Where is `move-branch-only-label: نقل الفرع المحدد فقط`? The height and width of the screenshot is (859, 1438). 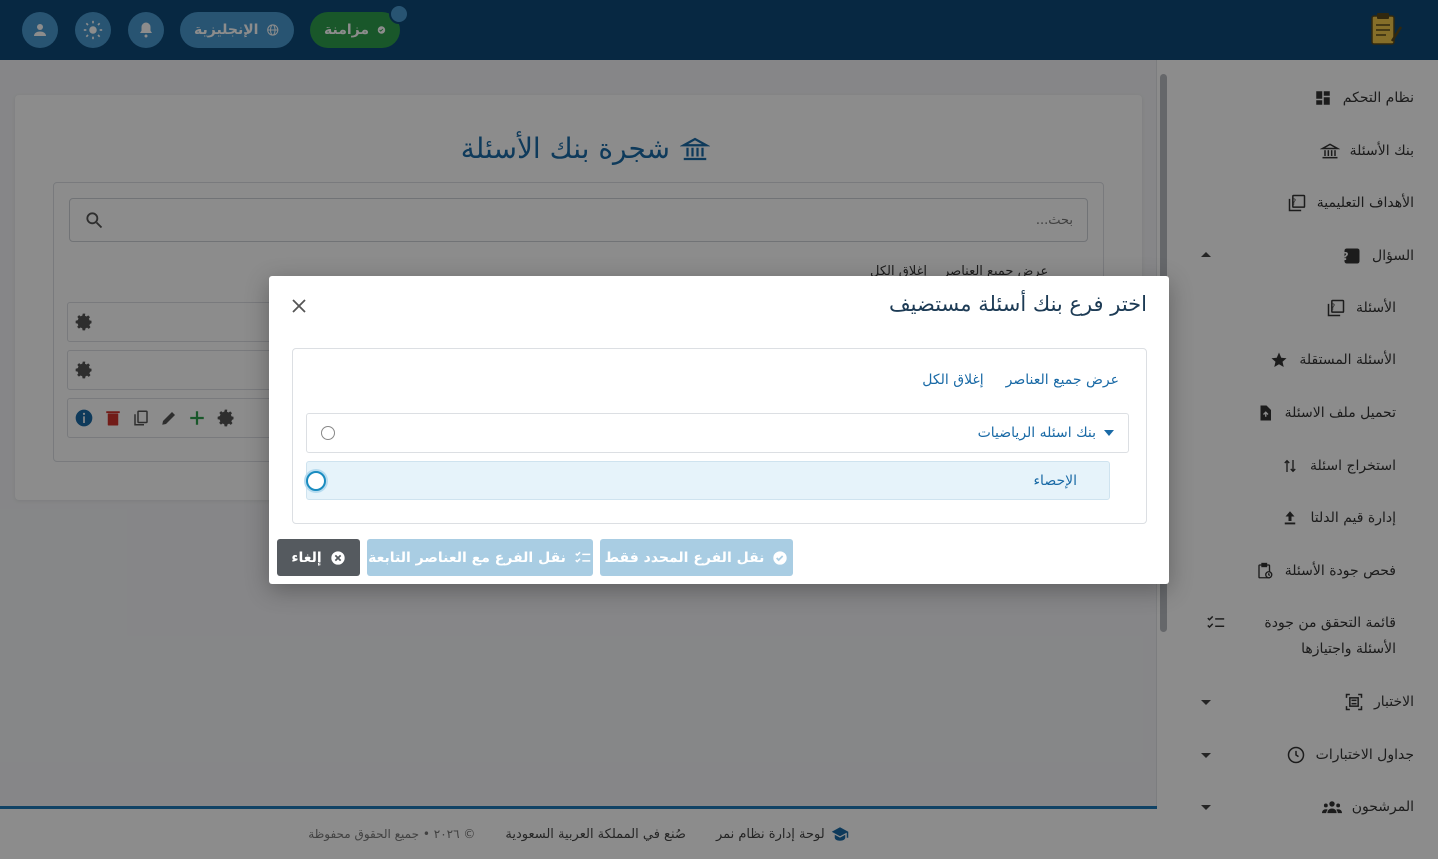 move-branch-only-label: نقل الفرع المحدد فقط is located at coordinates (684, 557).